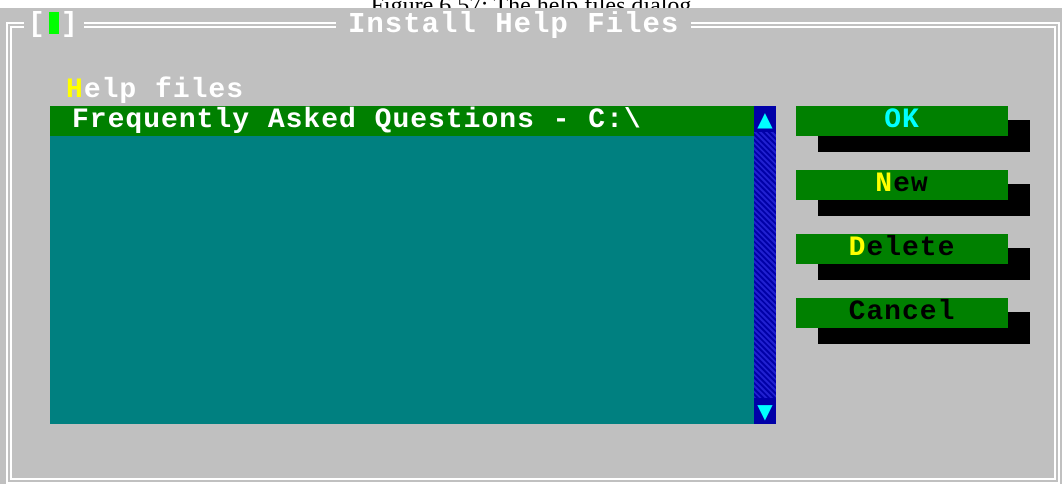 This screenshot has width=1062, height=484. Describe the element at coordinates (765, 265) in the screenshot. I see `list-scrollbar: ▲ ▼` at that location.